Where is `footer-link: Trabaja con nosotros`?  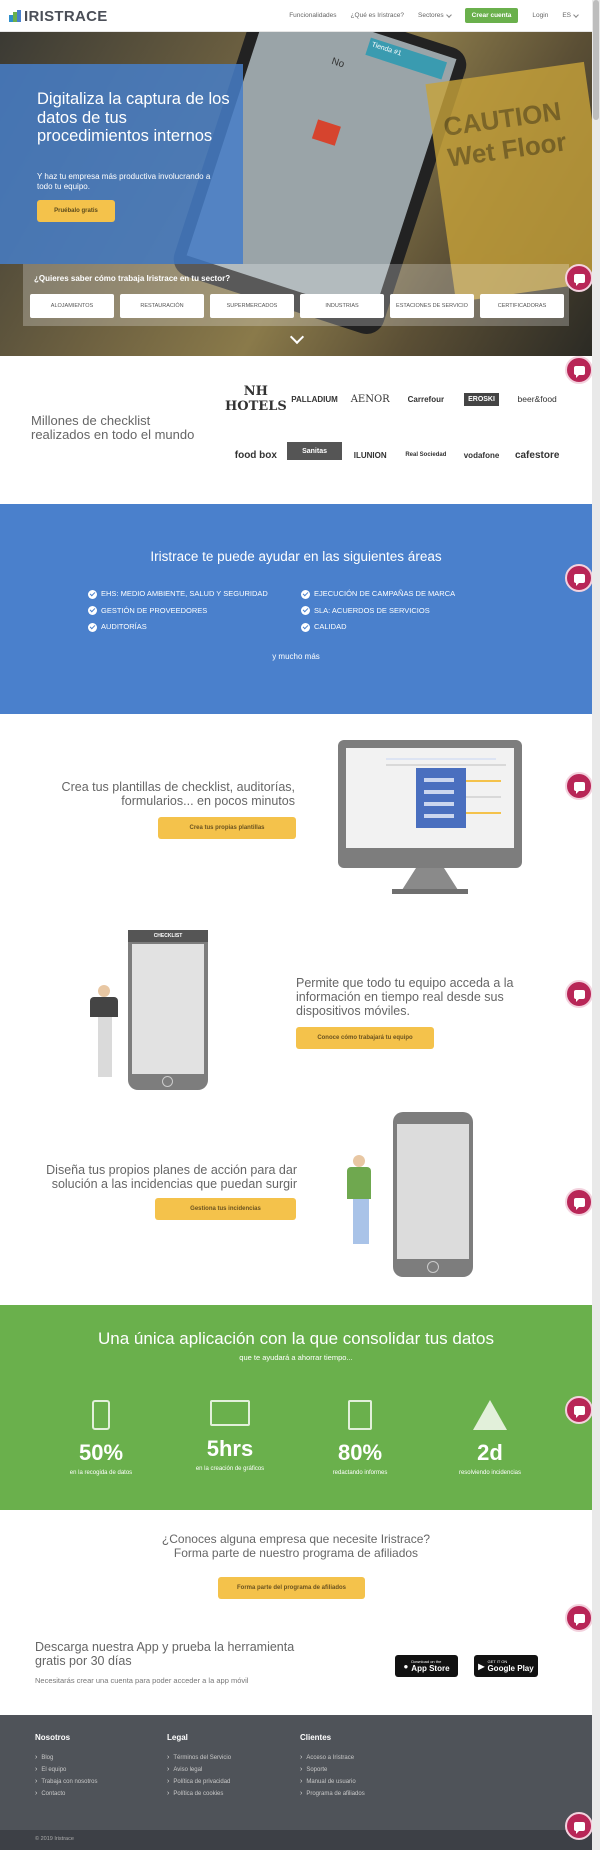 footer-link: Trabaja con nosotros is located at coordinates (66, 1781).